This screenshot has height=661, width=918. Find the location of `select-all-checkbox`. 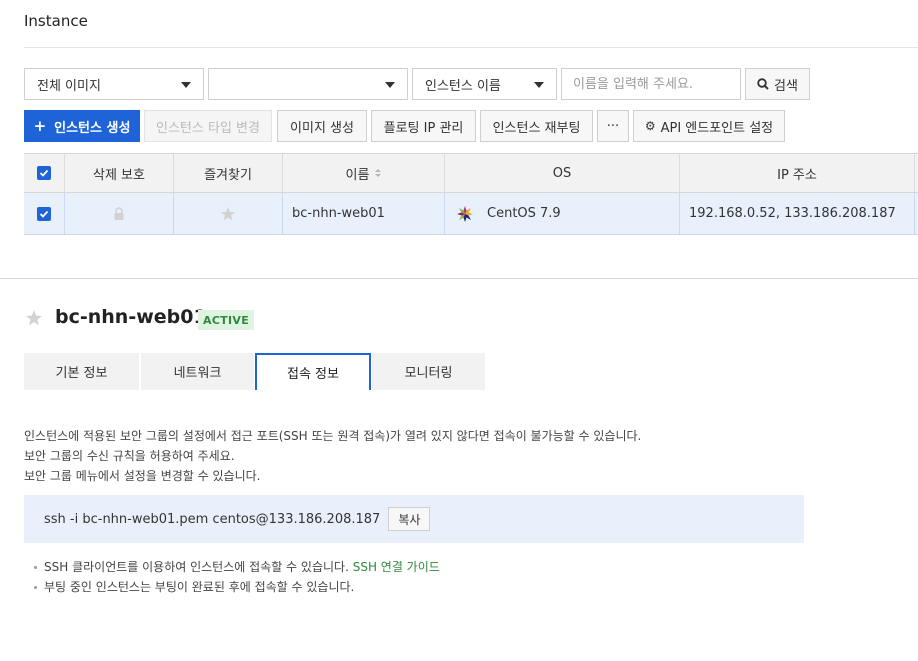

select-all-checkbox is located at coordinates (44, 173).